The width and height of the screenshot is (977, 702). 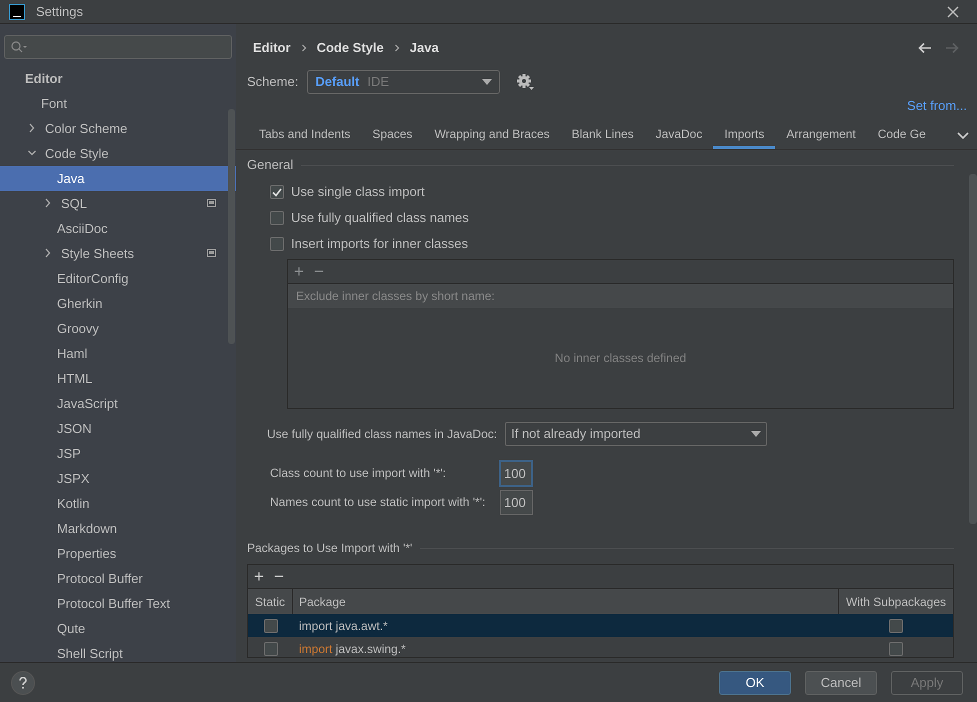 What do you see at coordinates (19, 46) in the screenshot?
I see `search-icon` at bounding box center [19, 46].